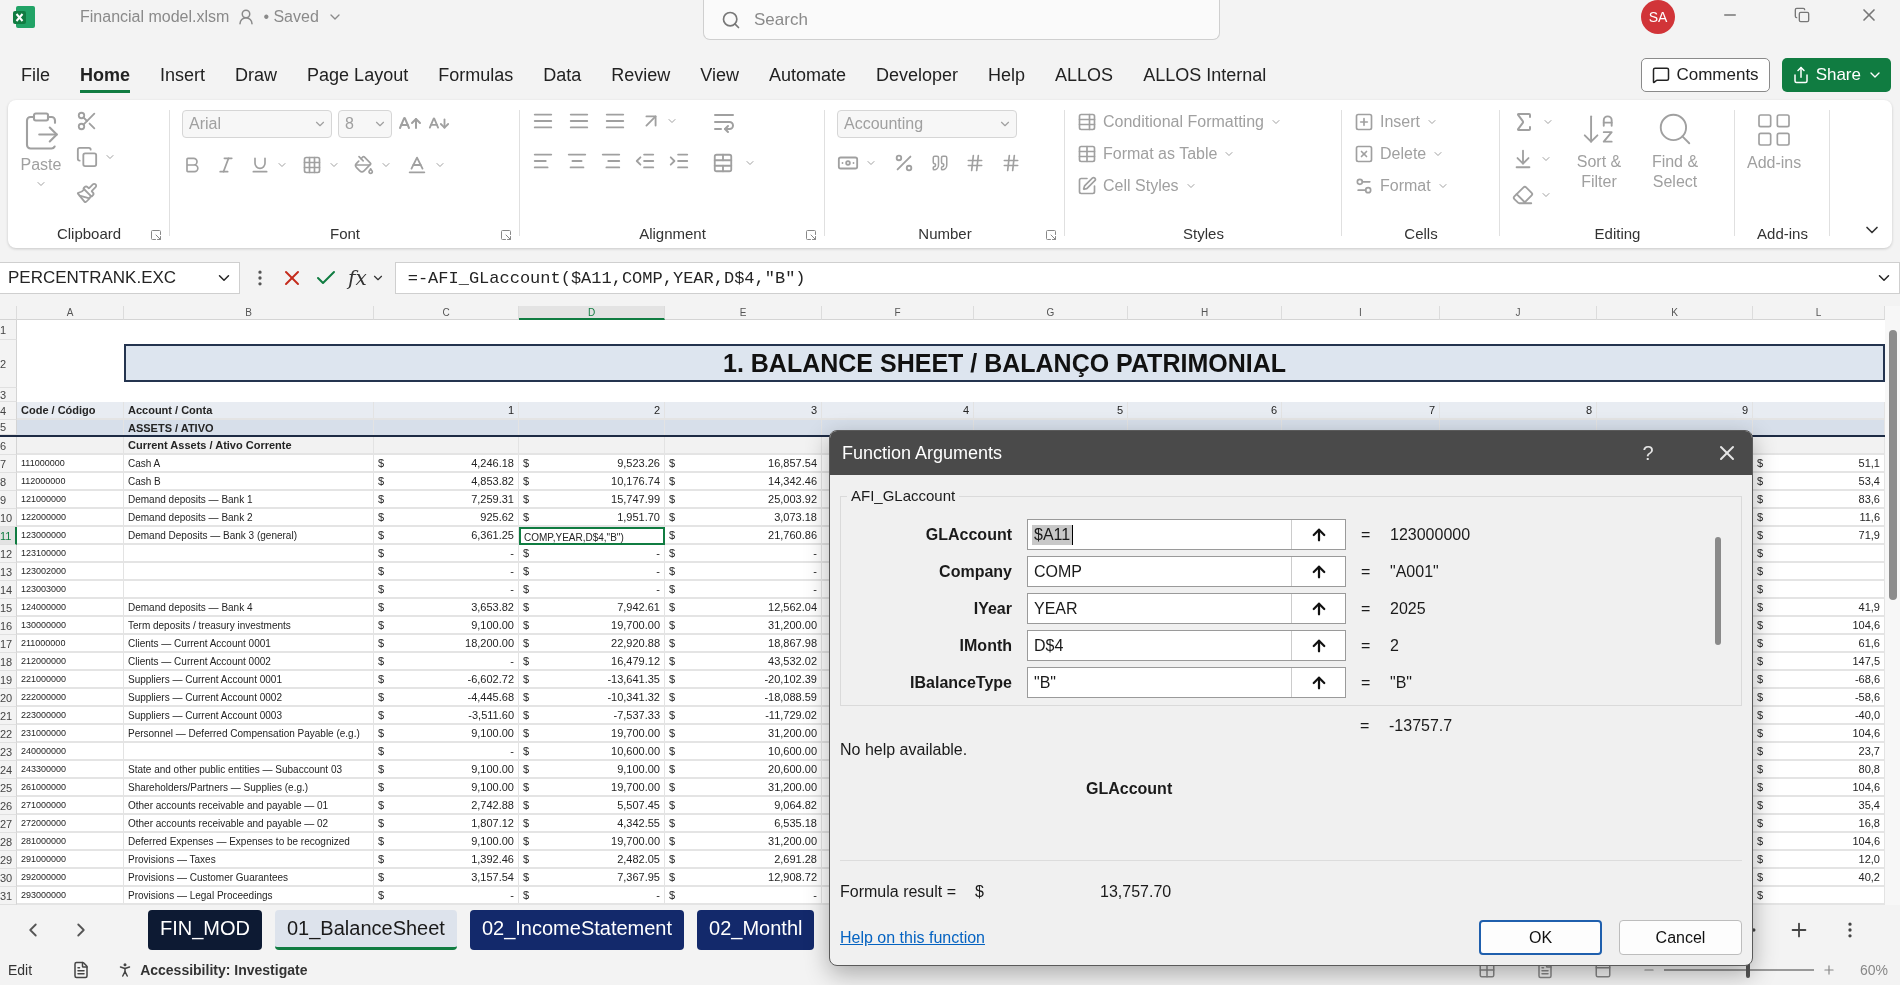  What do you see at coordinates (912, 937) in the screenshot?
I see `help-link: Help on this function` at bounding box center [912, 937].